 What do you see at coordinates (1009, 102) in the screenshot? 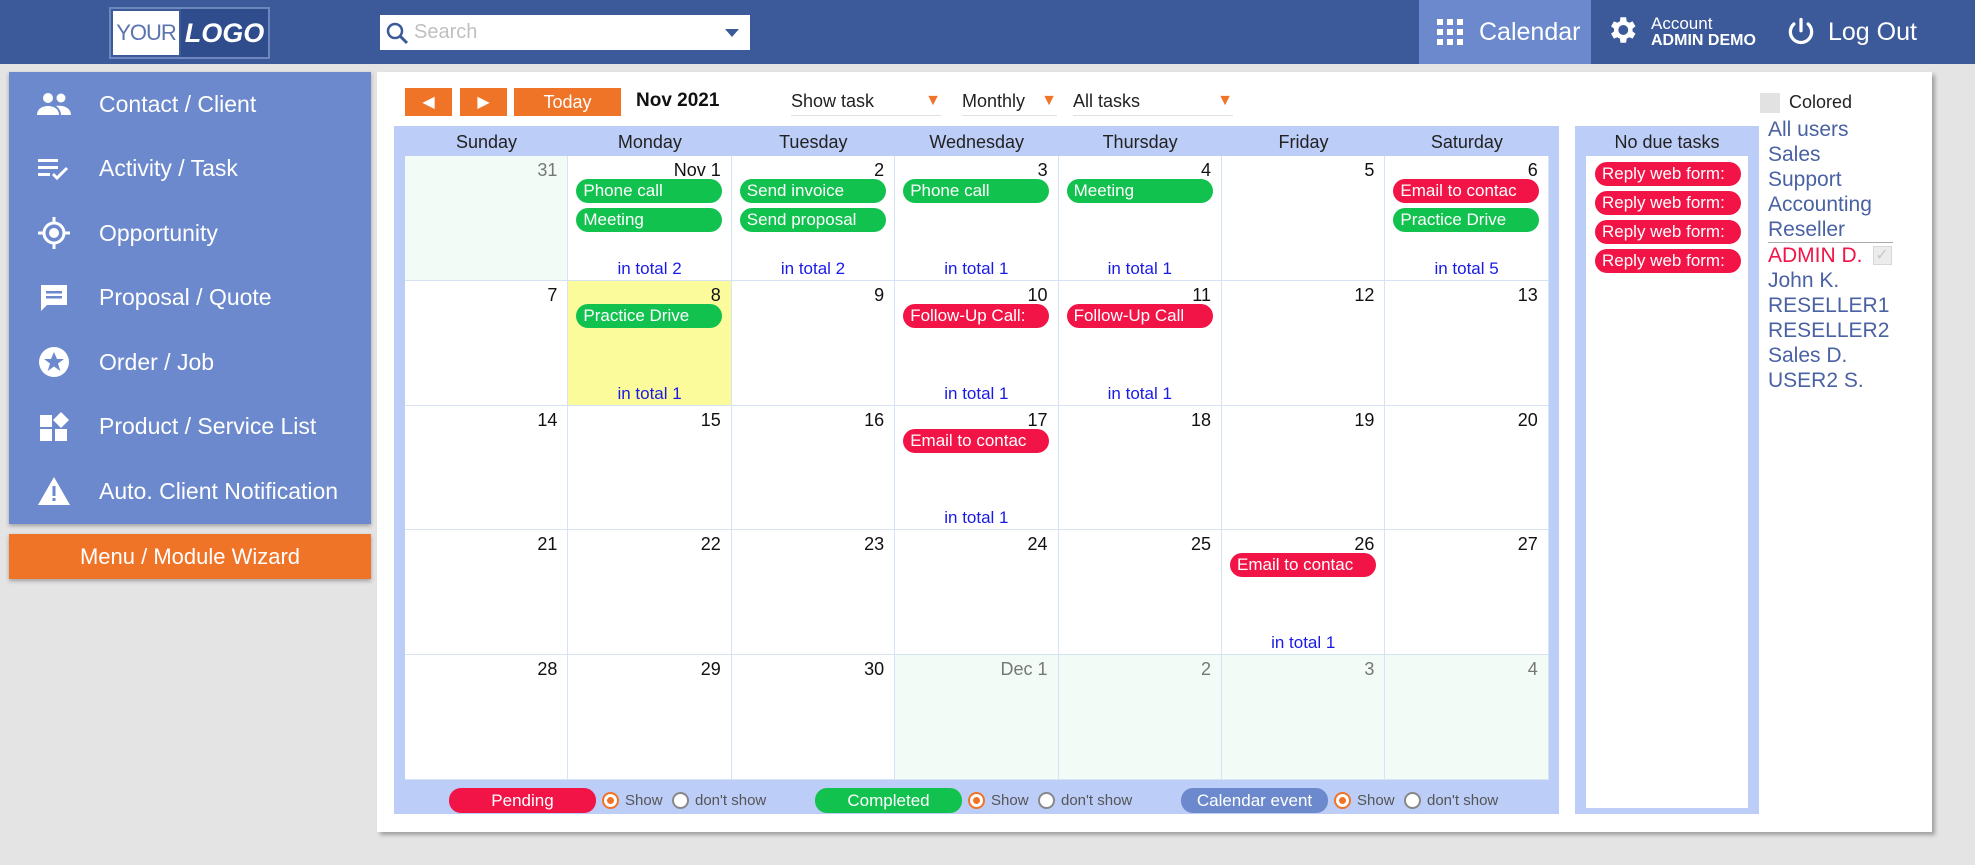
I see `view-mode-dropdown: Monthly ▼` at bounding box center [1009, 102].